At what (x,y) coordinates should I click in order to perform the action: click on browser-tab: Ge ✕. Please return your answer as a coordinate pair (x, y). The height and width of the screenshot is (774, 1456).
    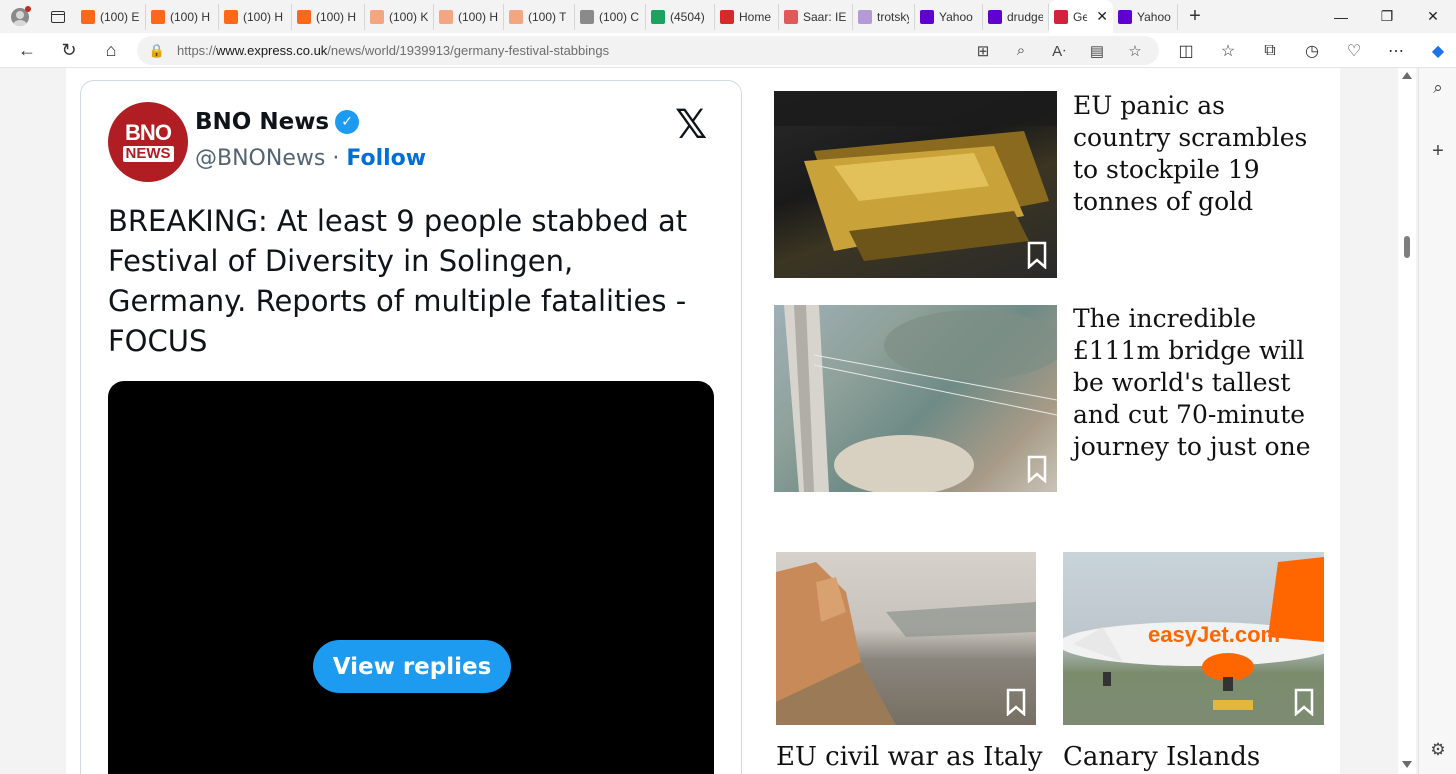
    Looking at the image, I should click on (1081, 16).